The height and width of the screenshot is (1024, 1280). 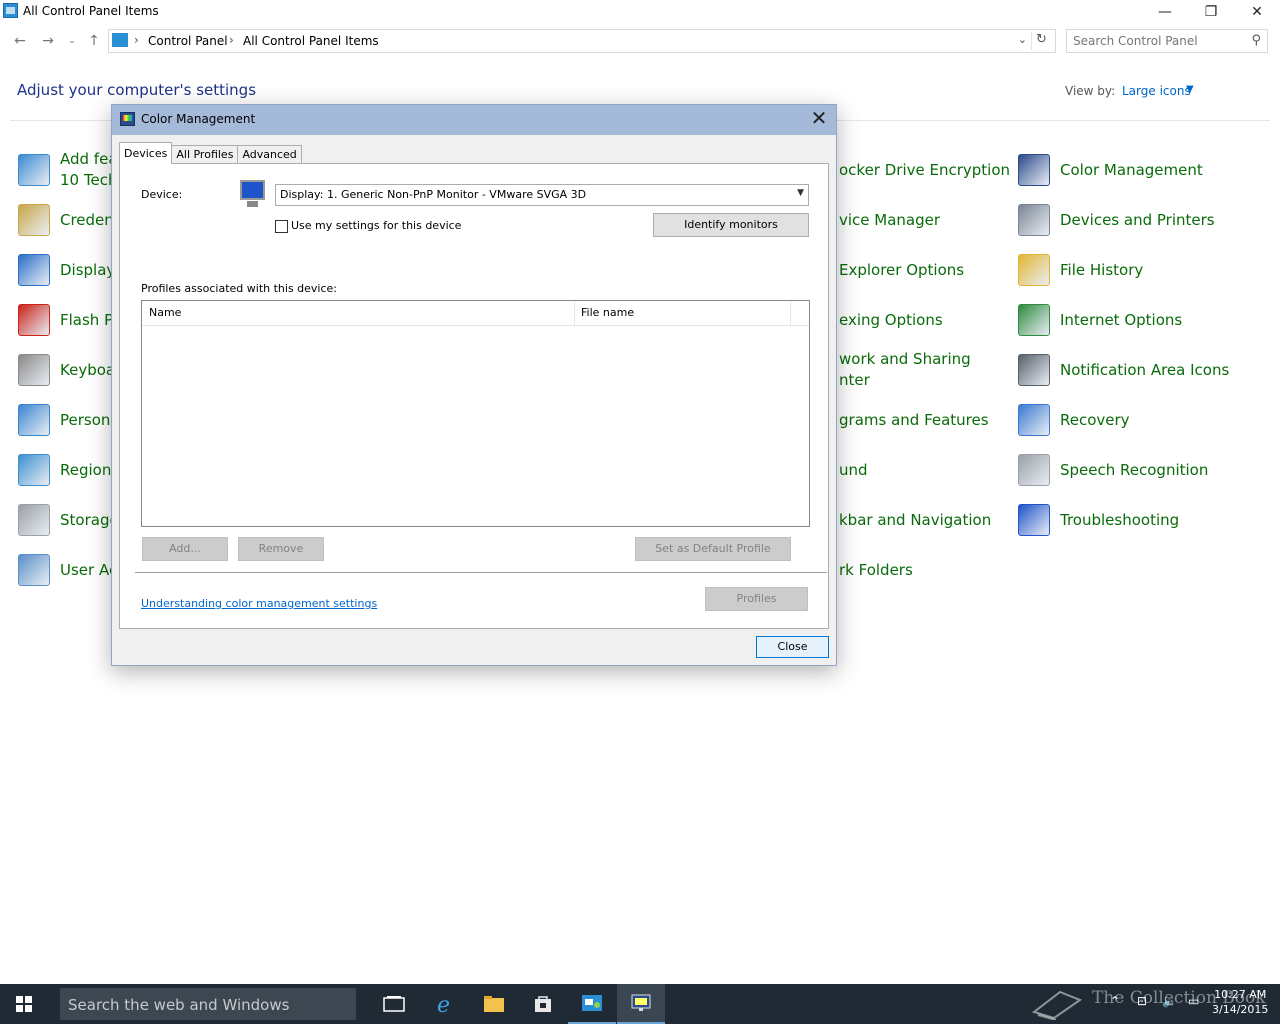 I want to click on cp-item-label: File History, so click(x=1101, y=270).